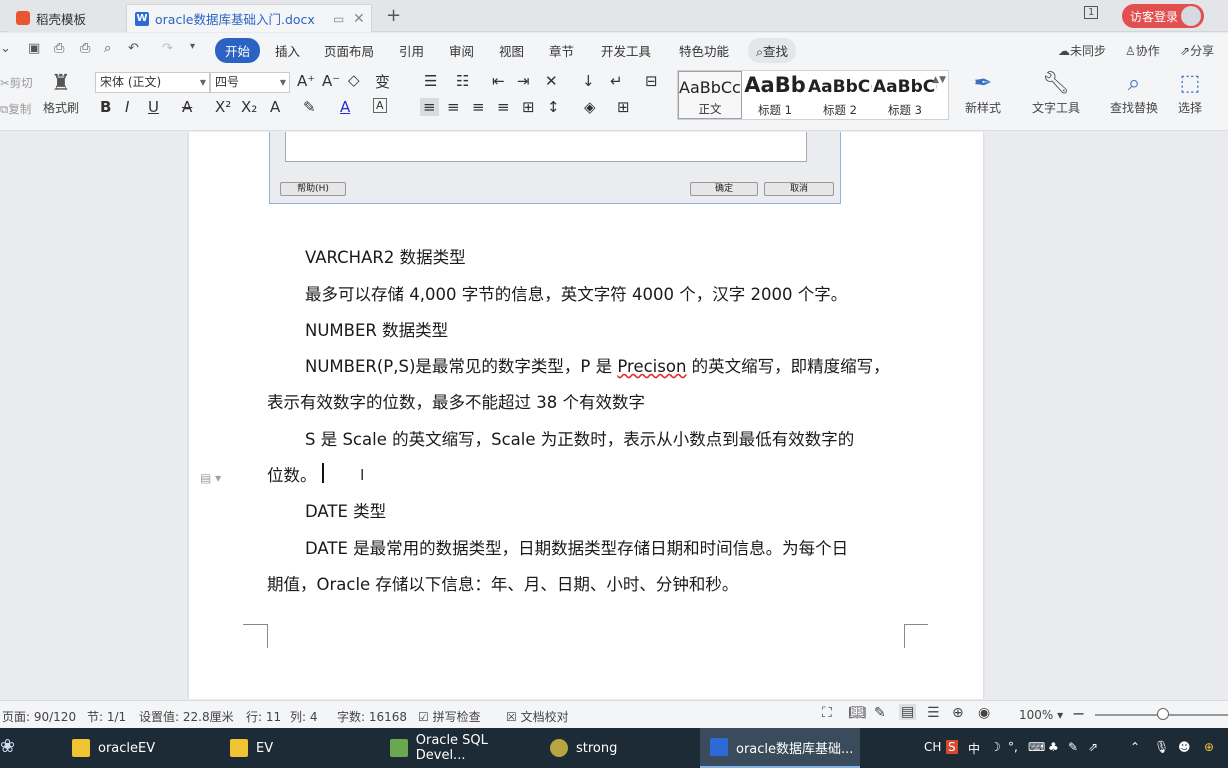  What do you see at coordinates (105, 107) in the screenshot?
I see `bold-icon: B` at bounding box center [105, 107].